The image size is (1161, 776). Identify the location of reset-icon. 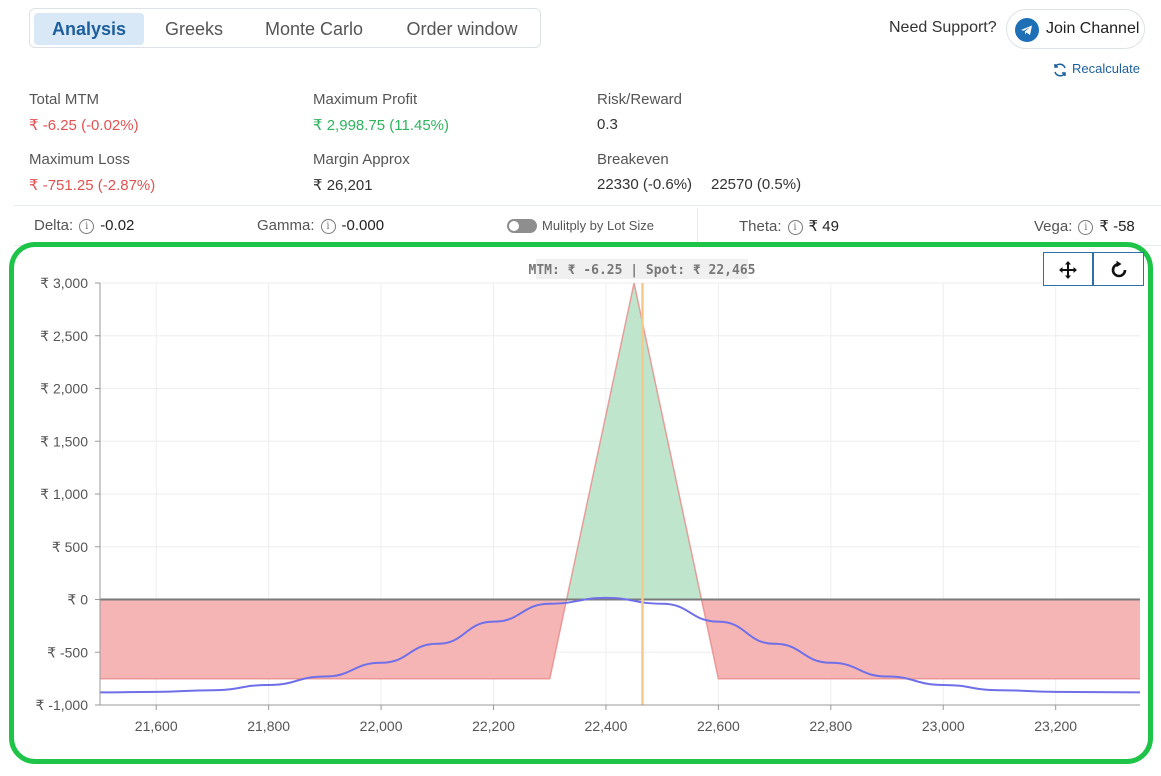
(1118, 268).